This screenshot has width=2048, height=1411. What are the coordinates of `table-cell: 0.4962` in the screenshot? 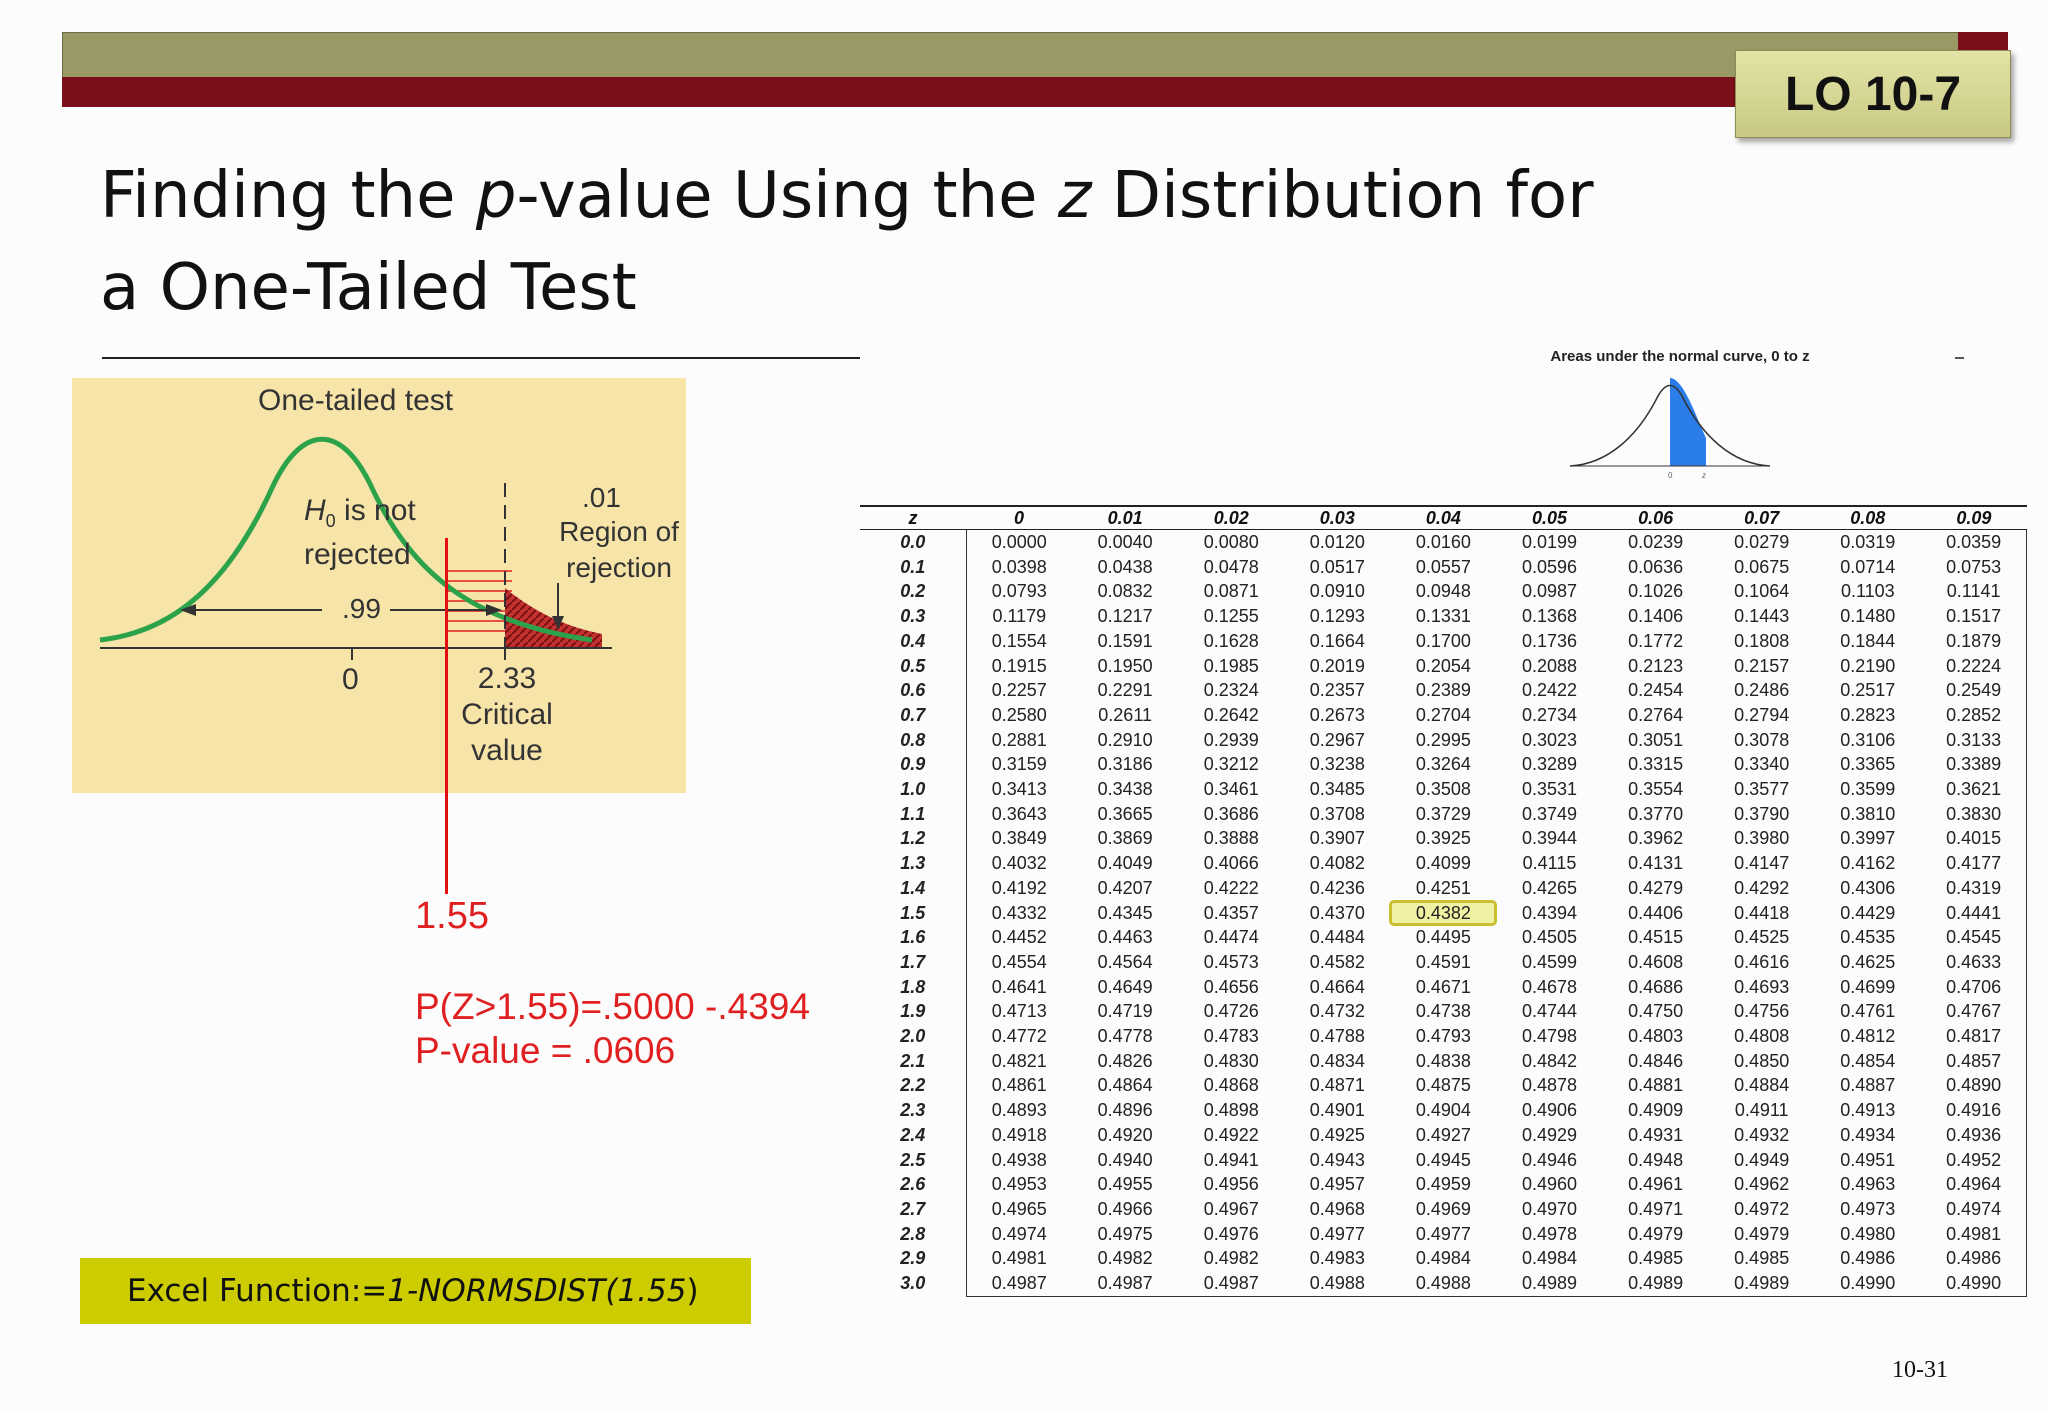 It's located at (1762, 1184).